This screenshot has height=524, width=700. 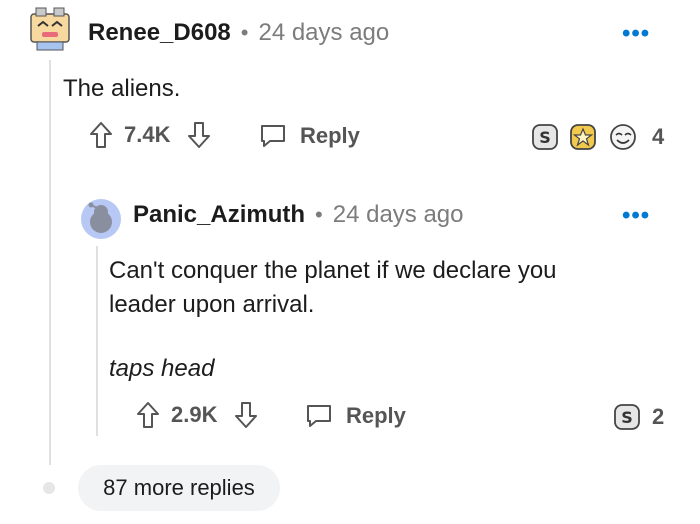 I want to click on reply-avatar, so click(x=101, y=219).